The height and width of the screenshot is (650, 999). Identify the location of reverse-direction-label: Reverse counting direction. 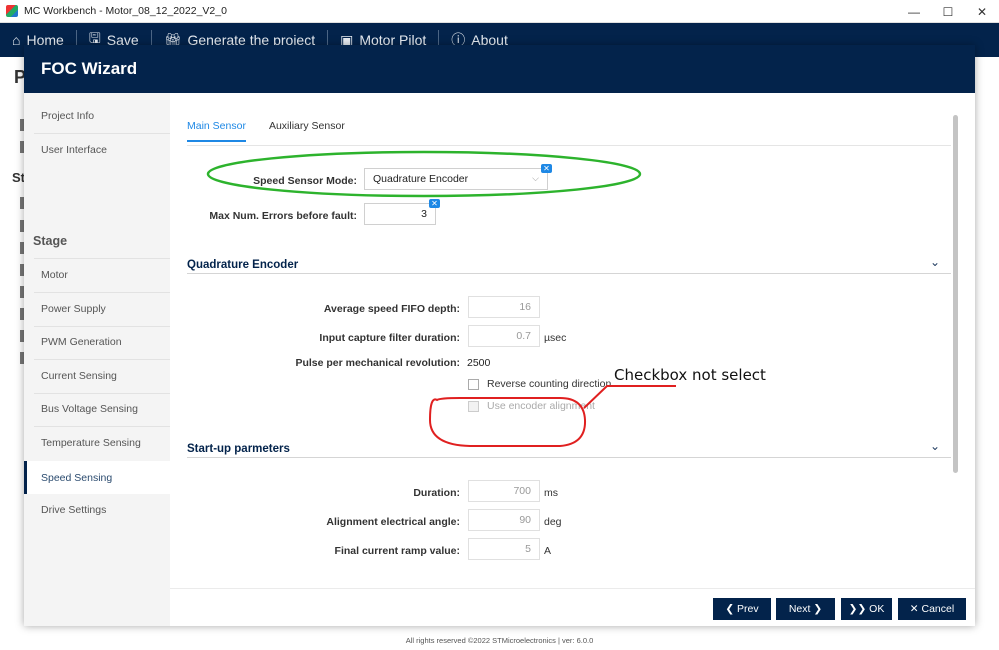
(549, 384).